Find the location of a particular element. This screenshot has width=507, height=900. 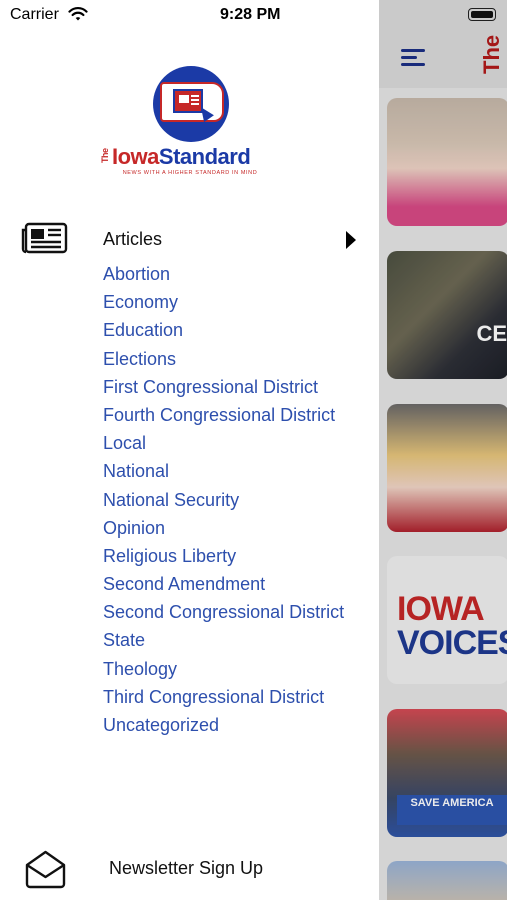

wifi-icon is located at coordinates (78, 14).